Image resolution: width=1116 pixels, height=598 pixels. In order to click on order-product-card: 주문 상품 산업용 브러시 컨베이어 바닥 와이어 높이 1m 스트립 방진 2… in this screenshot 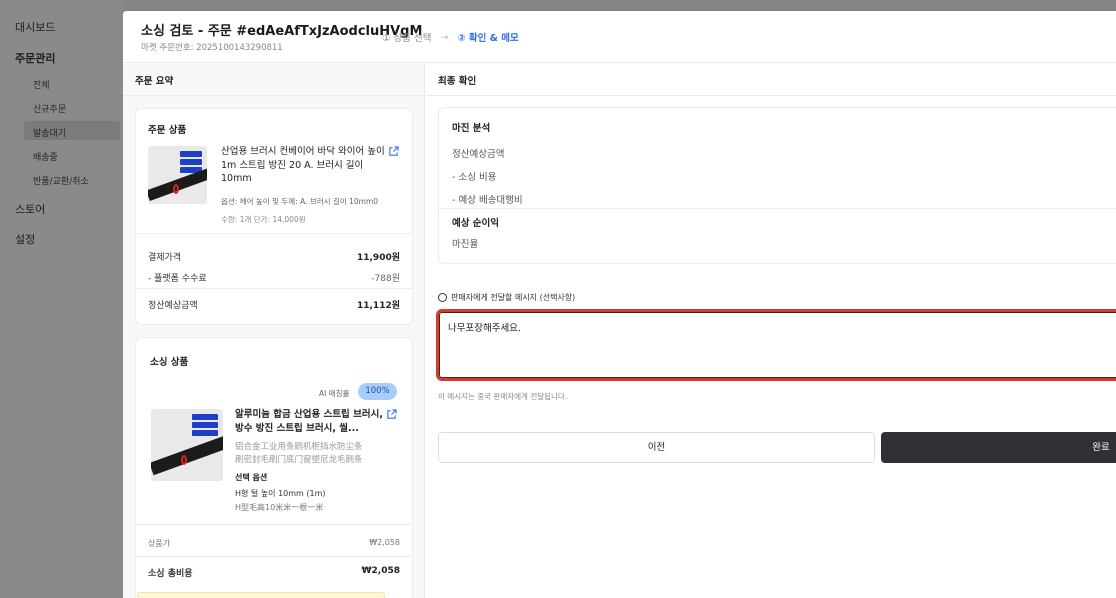, I will do `click(274, 216)`.